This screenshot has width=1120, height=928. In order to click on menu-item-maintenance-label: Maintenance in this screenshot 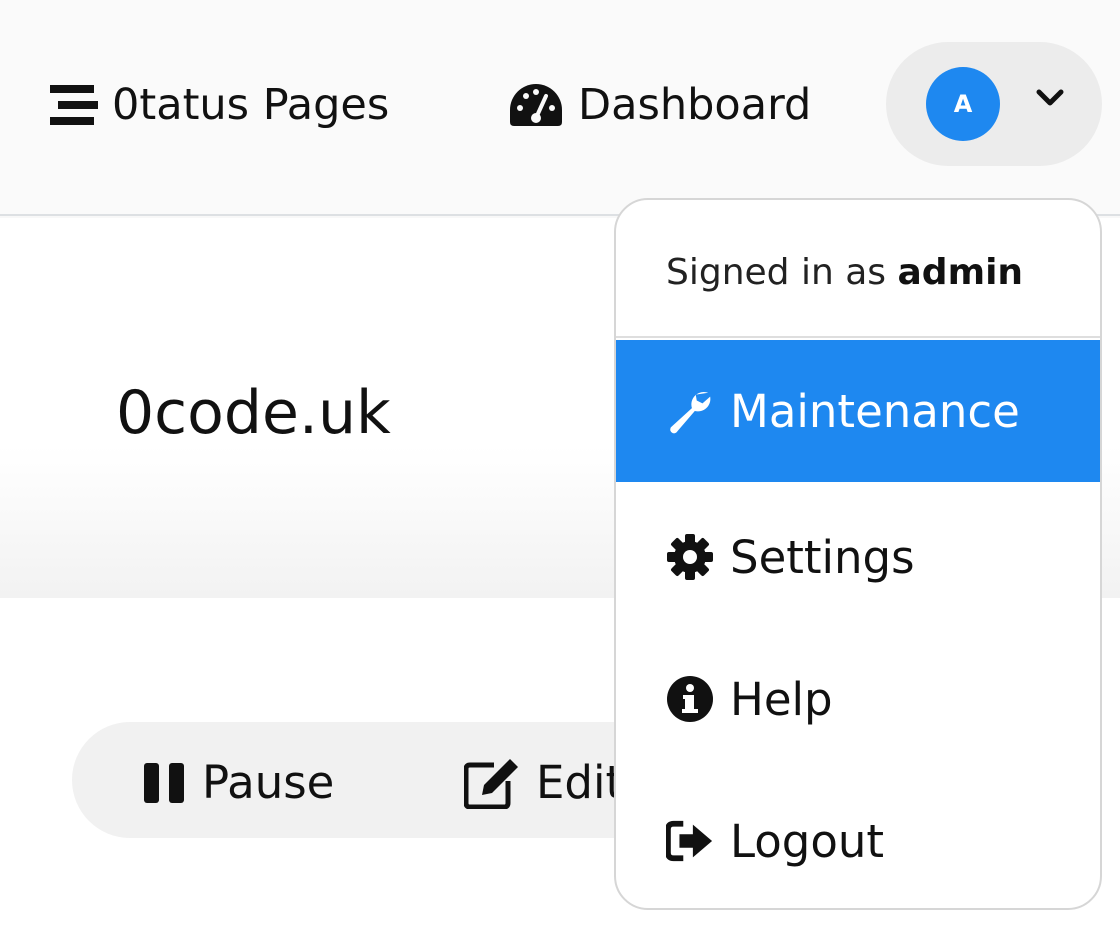, I will do `click(875, 411)`.